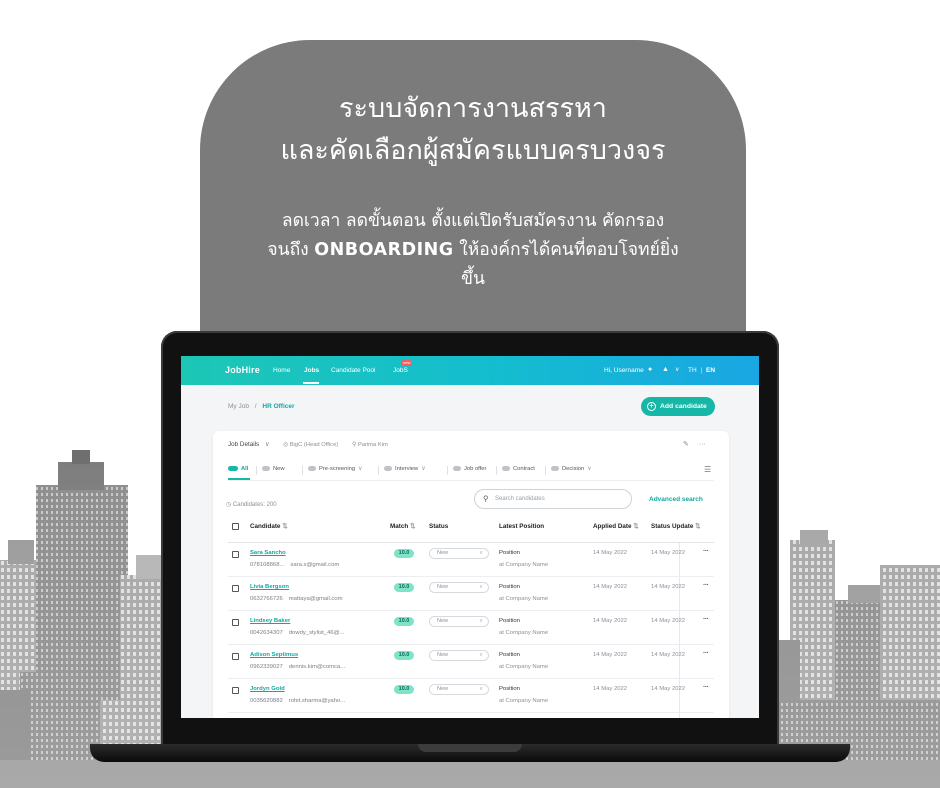 The image size is (940, 788). I want to click on candidate-phone: 0042634307, so click(266, 633).